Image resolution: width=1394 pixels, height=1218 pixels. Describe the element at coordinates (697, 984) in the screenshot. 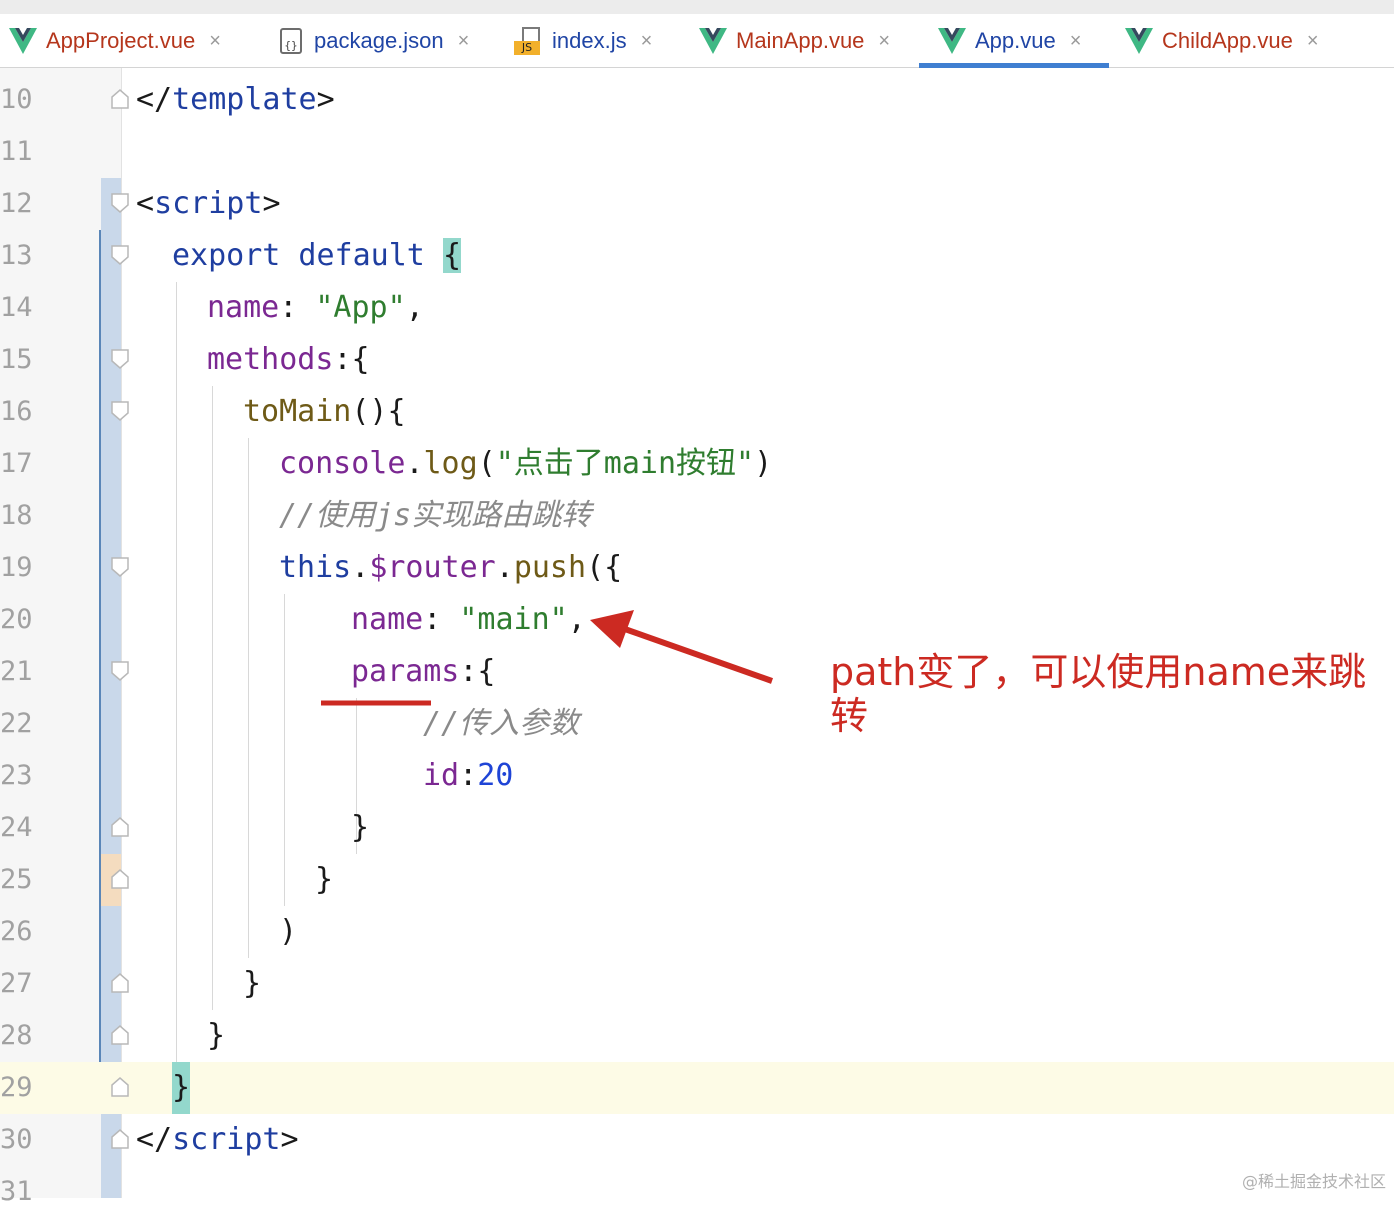

I see `code-line: 27 }` at that location.